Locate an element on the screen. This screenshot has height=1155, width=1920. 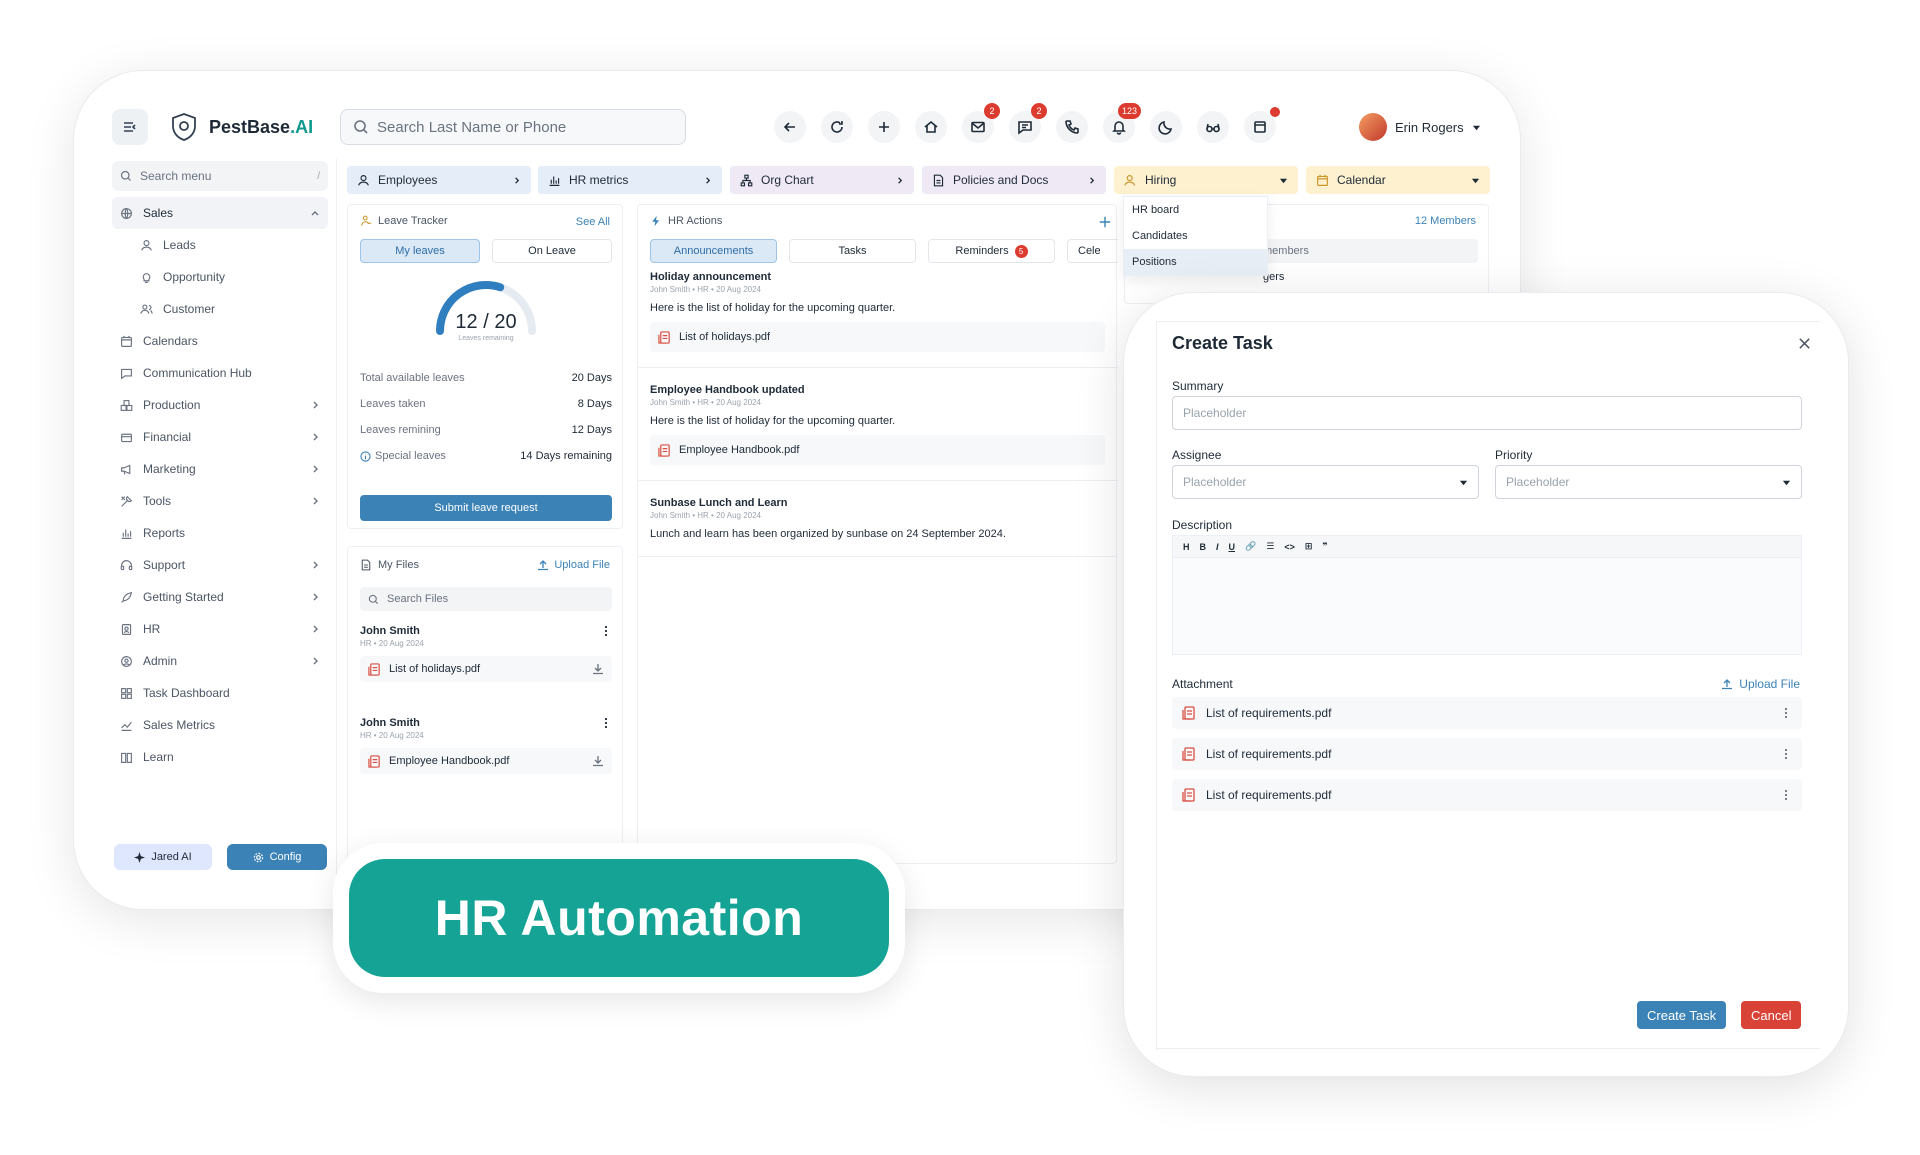
sidebar-item-sales: Sales is located at coordinates (220, 213).